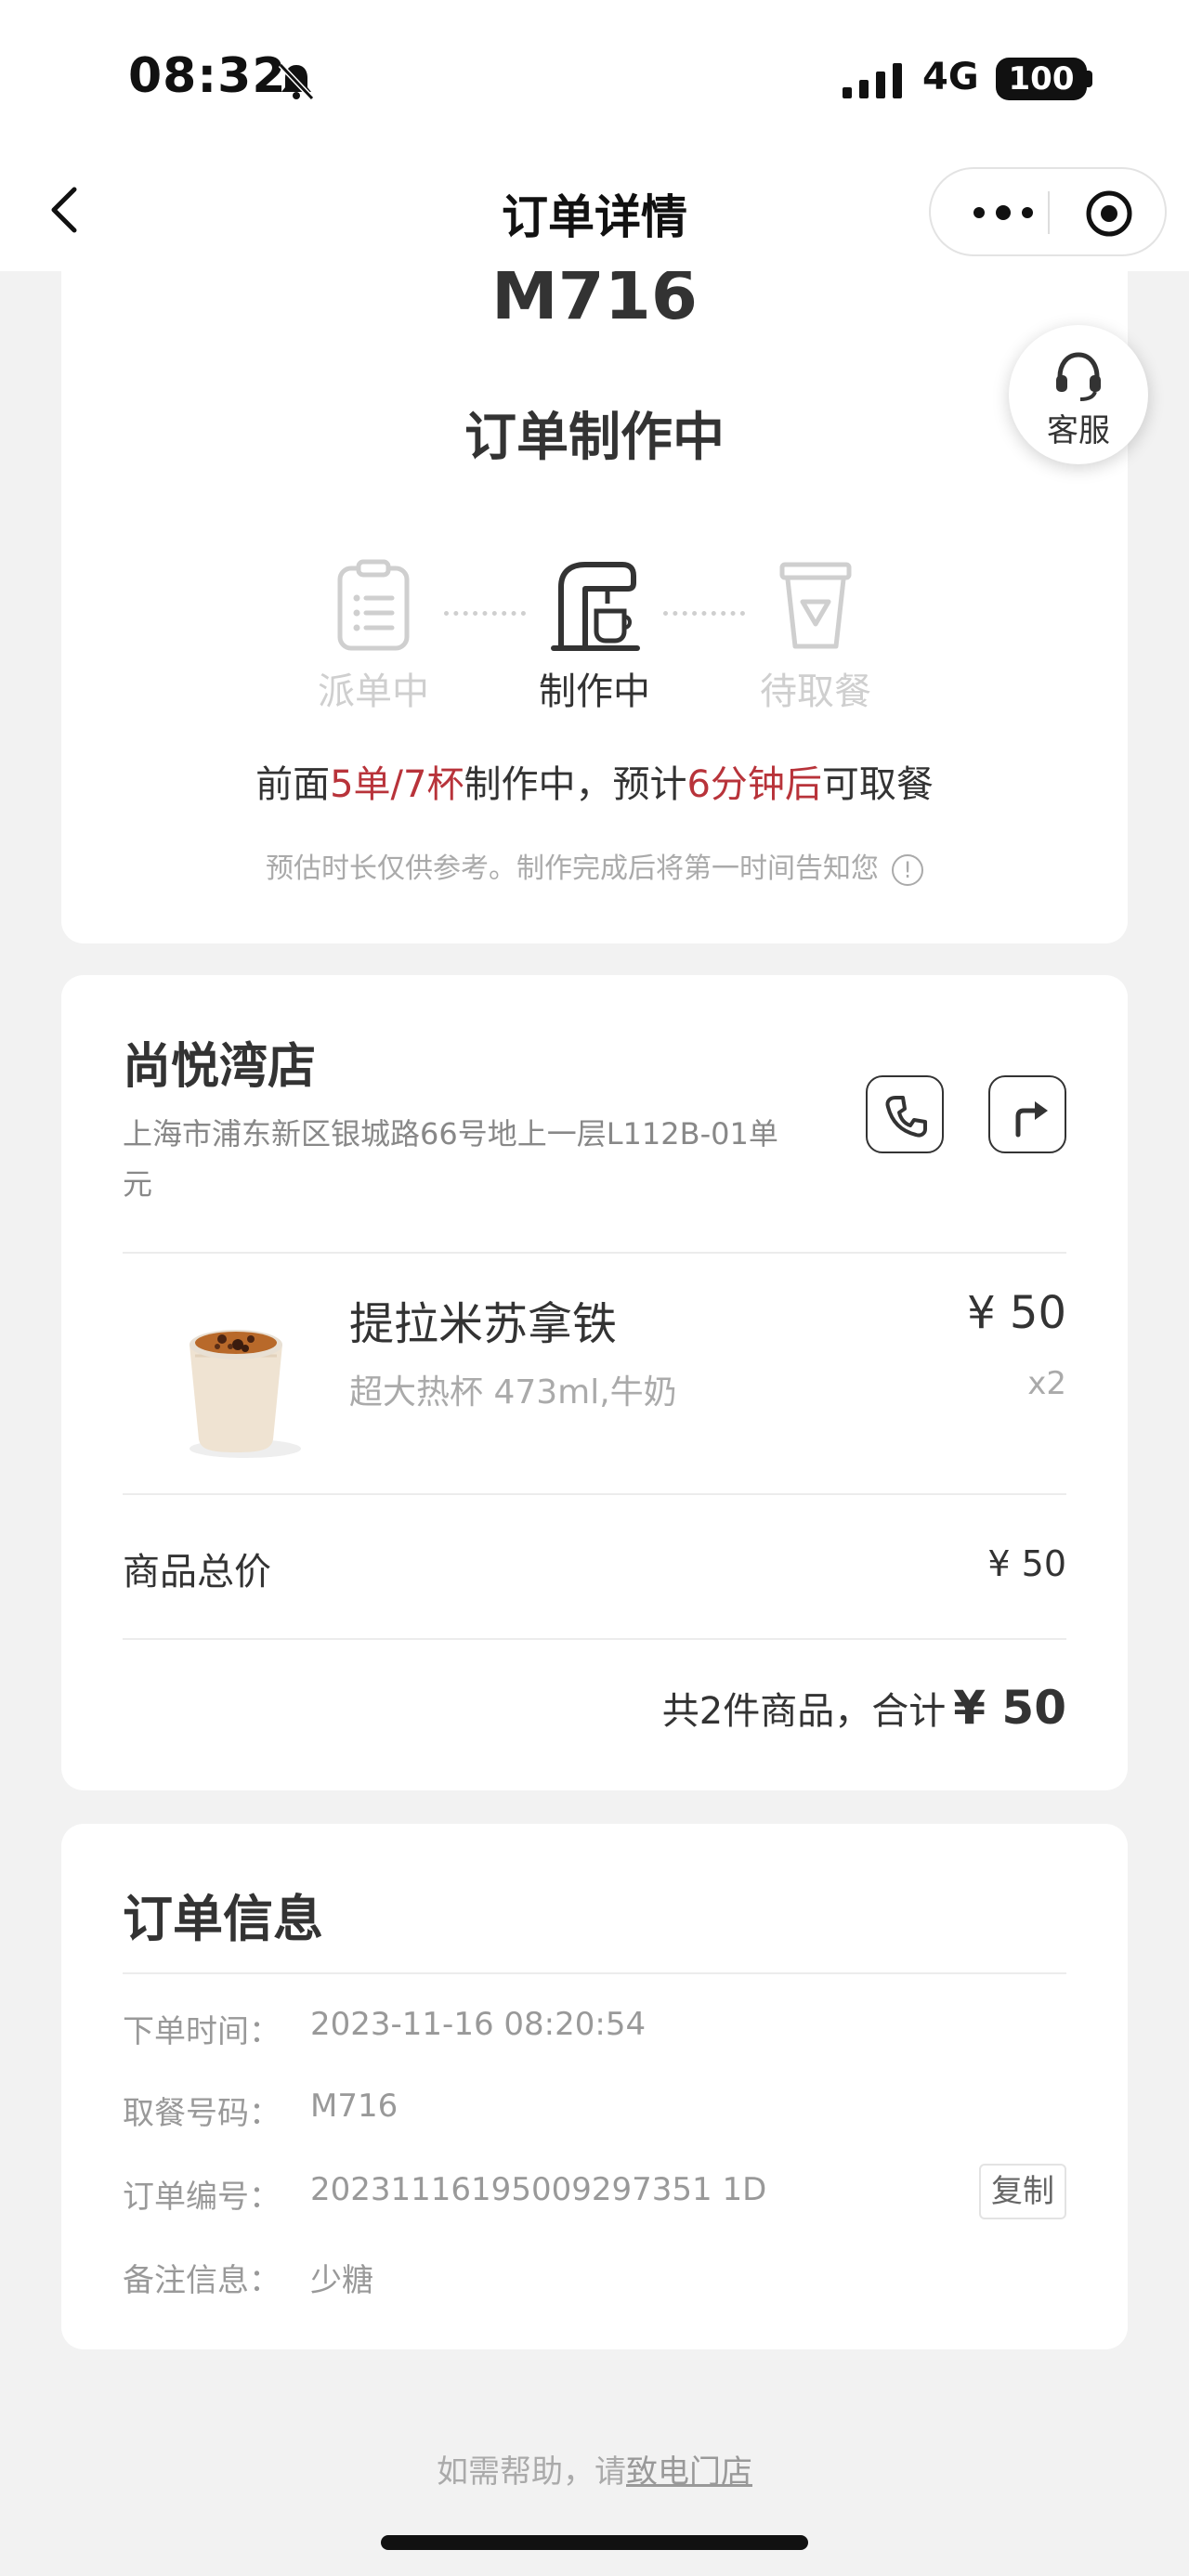 This screenshot has width=1189, height=2576. Describe the element at coordinates (804, 1711) in the screenshot. I see `total-prefix: 共2件商品，合计` at that location.